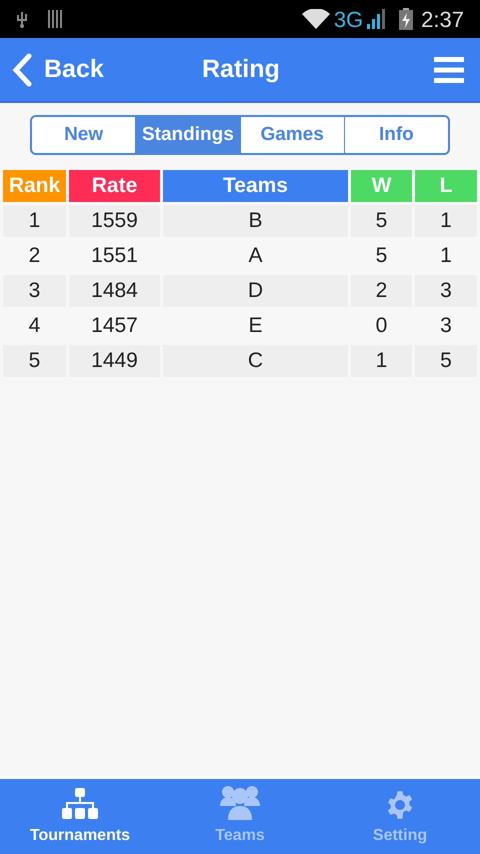  I want to click on nav-tab: Setting, so click(400, 816).